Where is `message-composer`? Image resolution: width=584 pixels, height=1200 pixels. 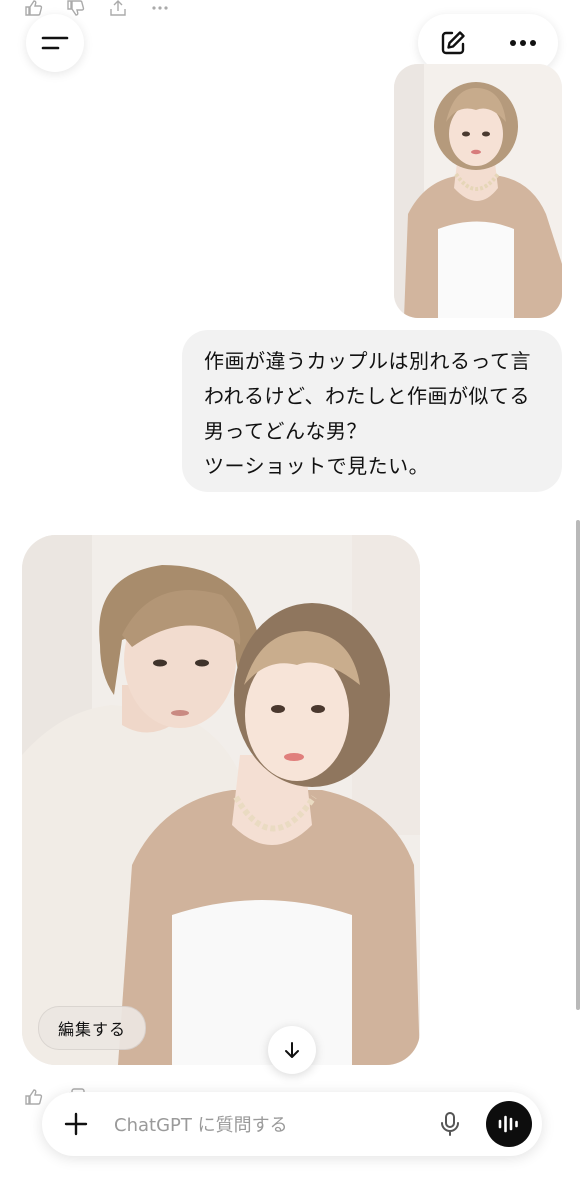 message-composer is located at coordinates (292, 1124).